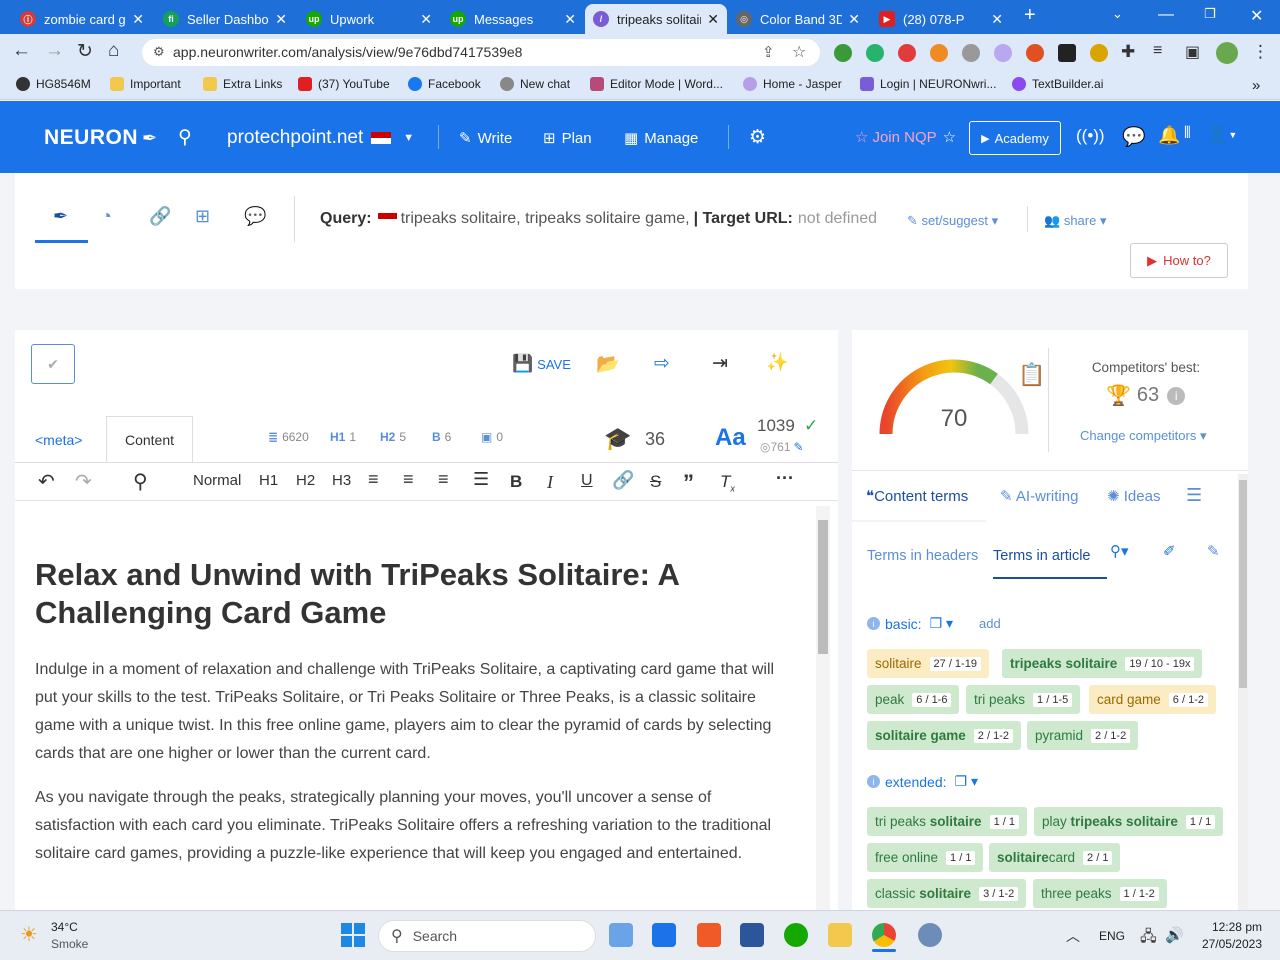 Image resolution: width=1280 pixels, height=960 pixels. What do you see at coordinates (1133, 496) in the screenshot?
I see `tab-ideas: ✺ Ideas` at bounding box center [1133, 496].